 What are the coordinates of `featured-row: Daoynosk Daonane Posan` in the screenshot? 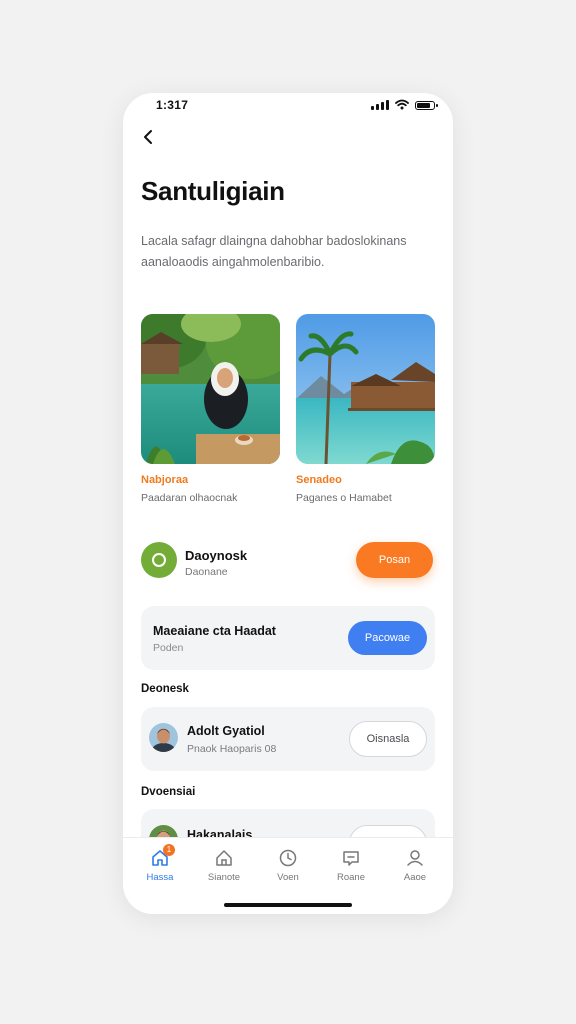 It's located at (287, 561).